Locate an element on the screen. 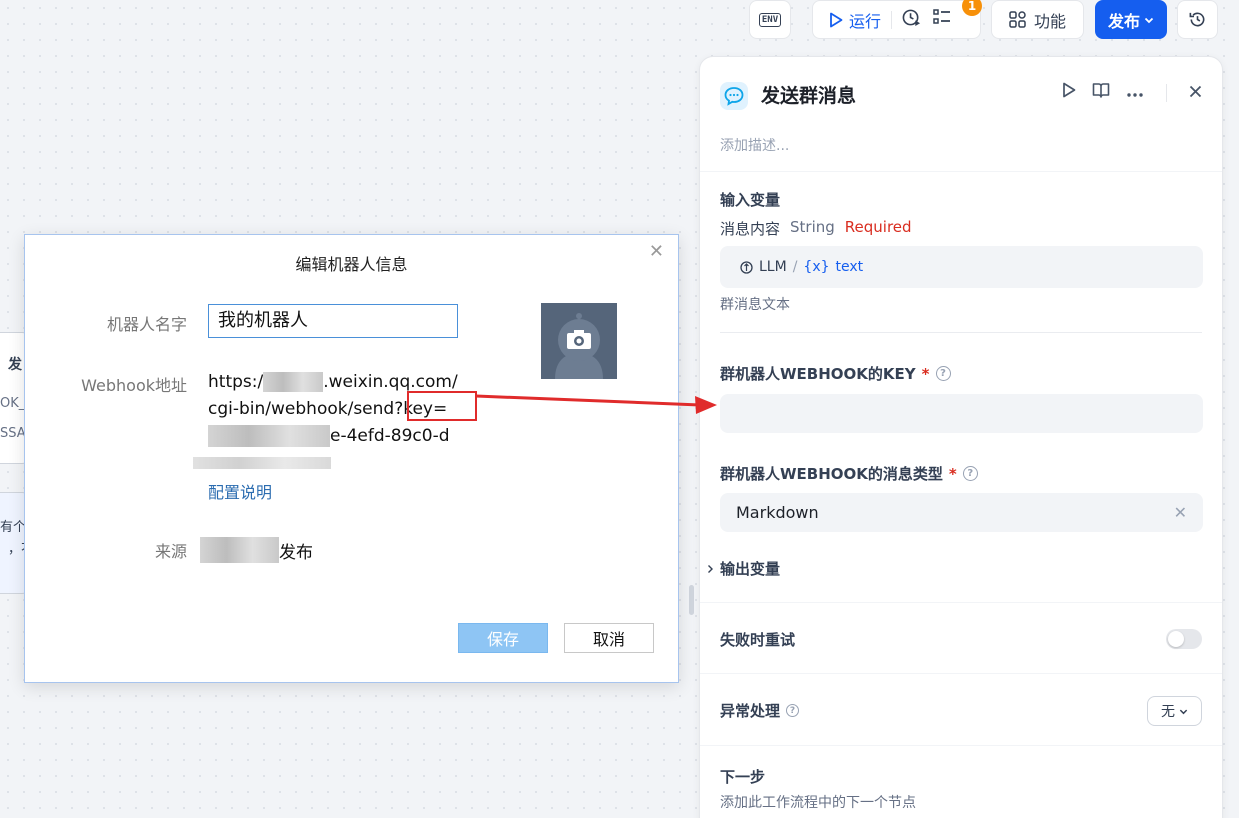 The image size is (1239, 818). run-history-button is located at coordinates (911, 20).